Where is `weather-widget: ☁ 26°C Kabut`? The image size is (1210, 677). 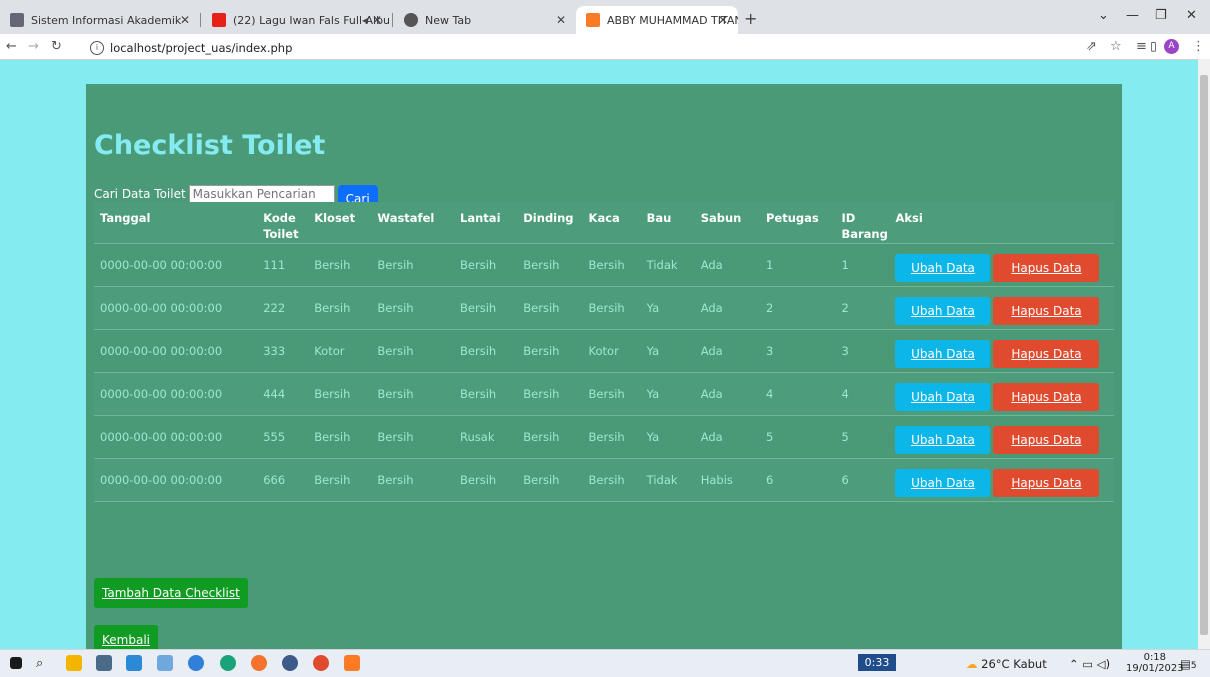 weather-widget: ☁ 26°C Kabut is located at coordinates (1006, 664).